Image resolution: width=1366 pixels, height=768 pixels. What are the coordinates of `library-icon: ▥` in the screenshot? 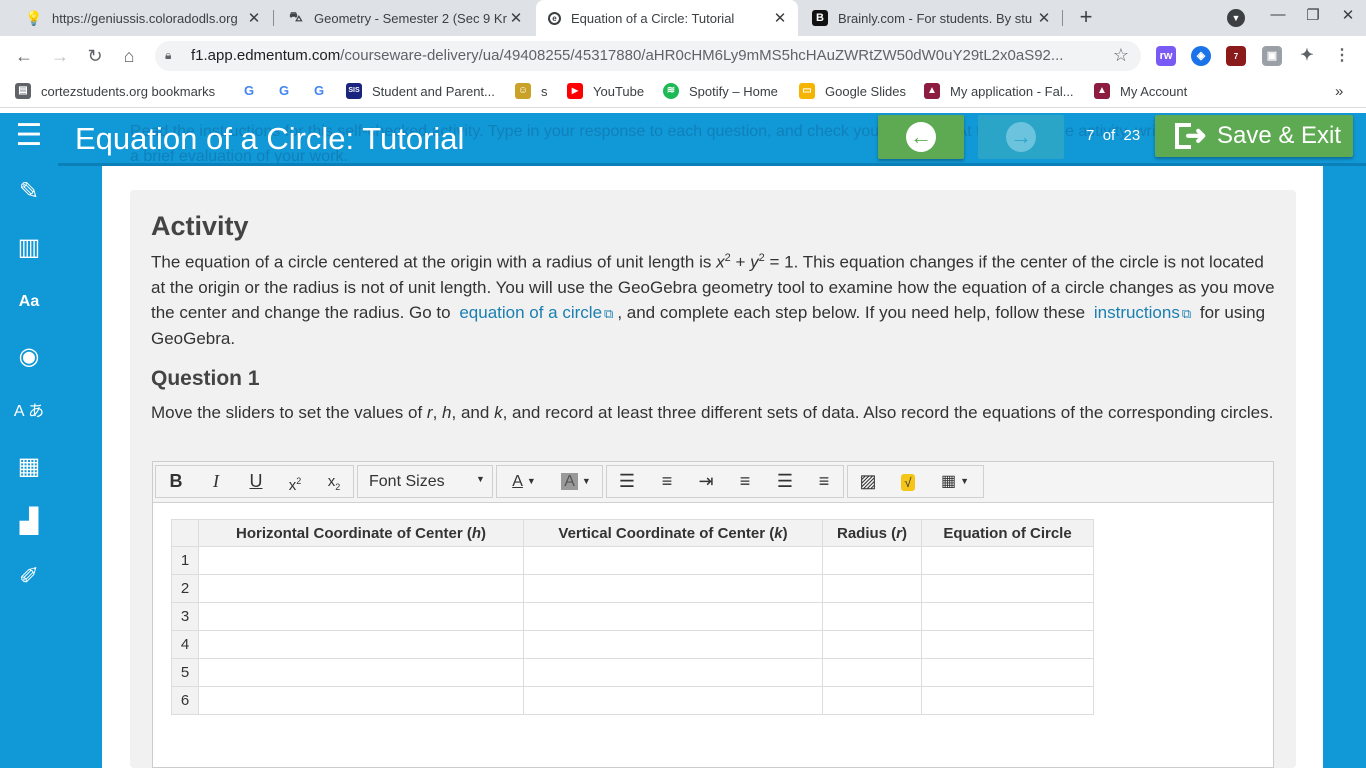 It's located at (29, 248).